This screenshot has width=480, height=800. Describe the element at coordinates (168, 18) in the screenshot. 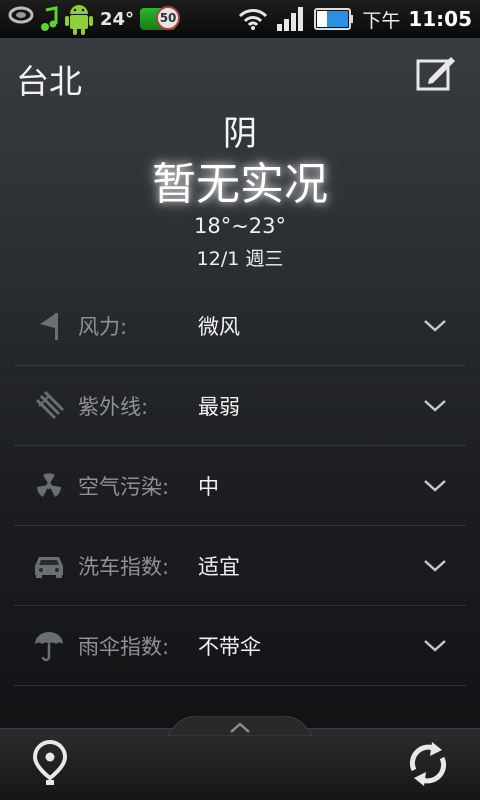

I see `battery-badge-value: 50` at that location.